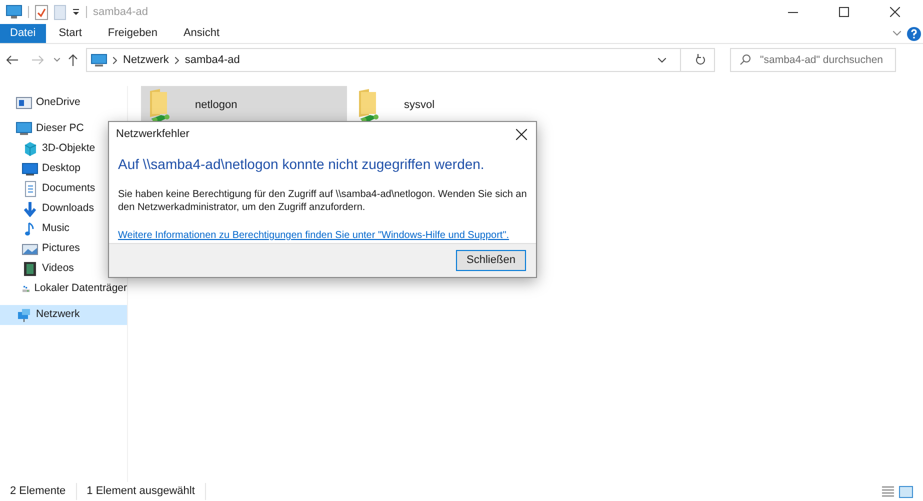  Describe the element at coordinates (23, 33) in the screenshot. I see `ribbon-tab: Datei` at that location.